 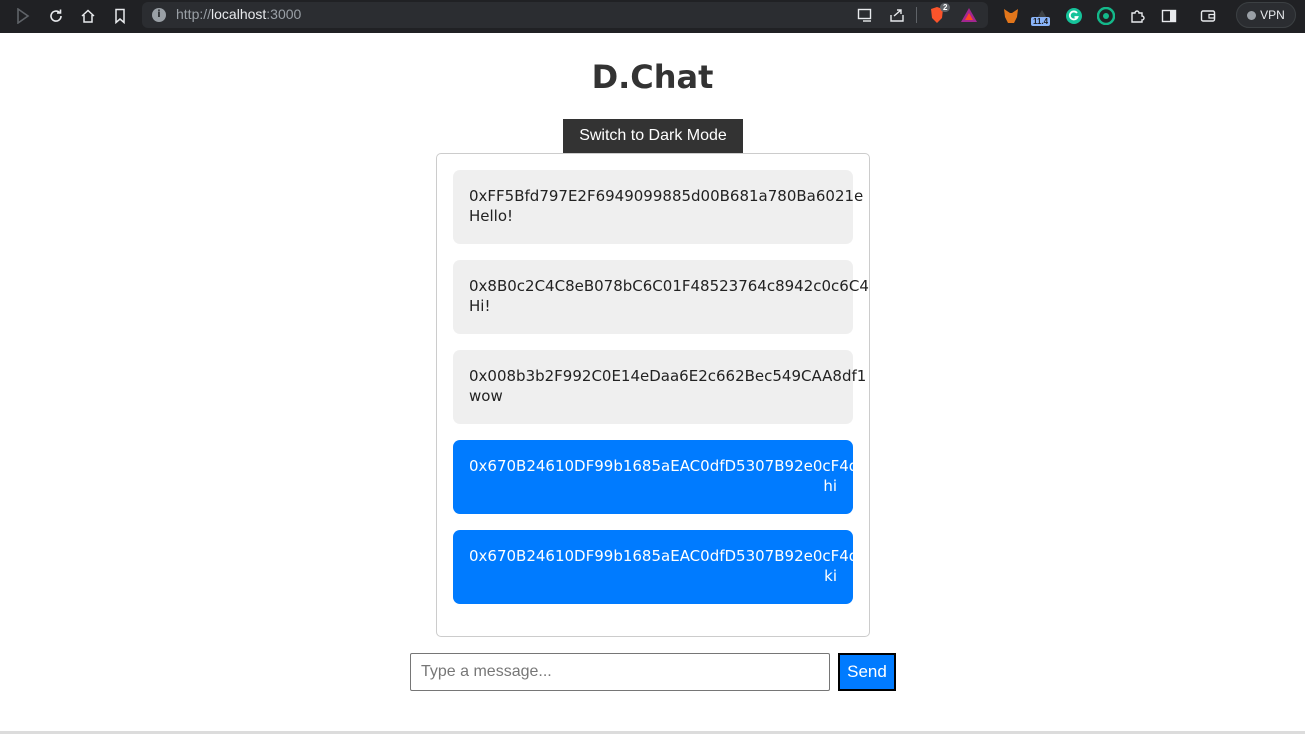 I want to click on url-text: http://localhost:3000, so click(x=239, y=14).